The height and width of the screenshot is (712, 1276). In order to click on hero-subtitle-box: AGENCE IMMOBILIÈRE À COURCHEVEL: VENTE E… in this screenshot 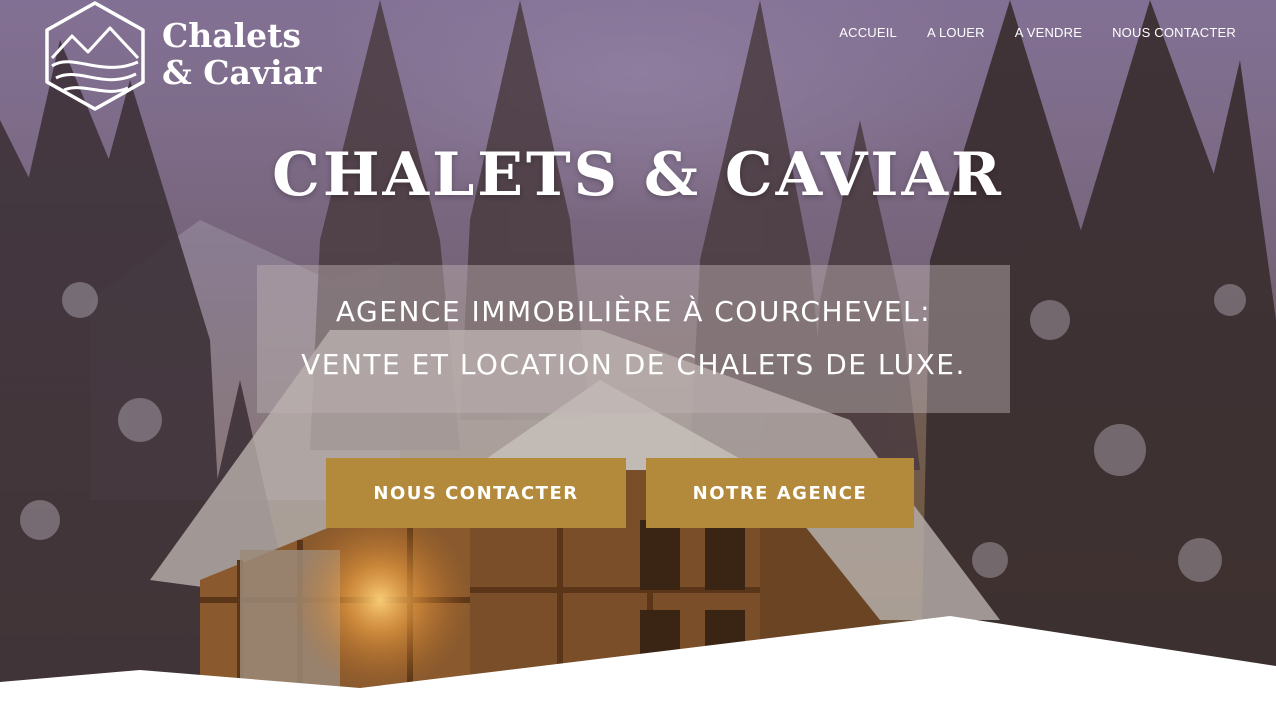, I will do `click(633, 339)`.